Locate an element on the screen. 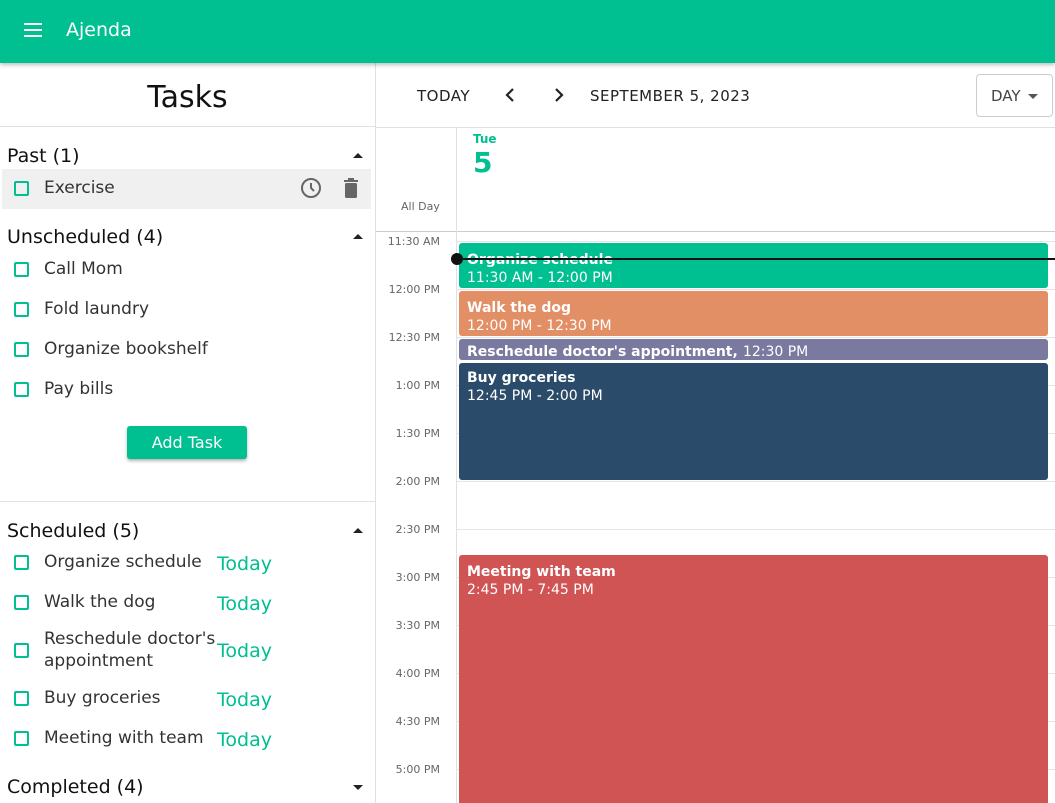 The image size is (1055, 803). event-title: Walk the dog is located at coordinates (519, 308).